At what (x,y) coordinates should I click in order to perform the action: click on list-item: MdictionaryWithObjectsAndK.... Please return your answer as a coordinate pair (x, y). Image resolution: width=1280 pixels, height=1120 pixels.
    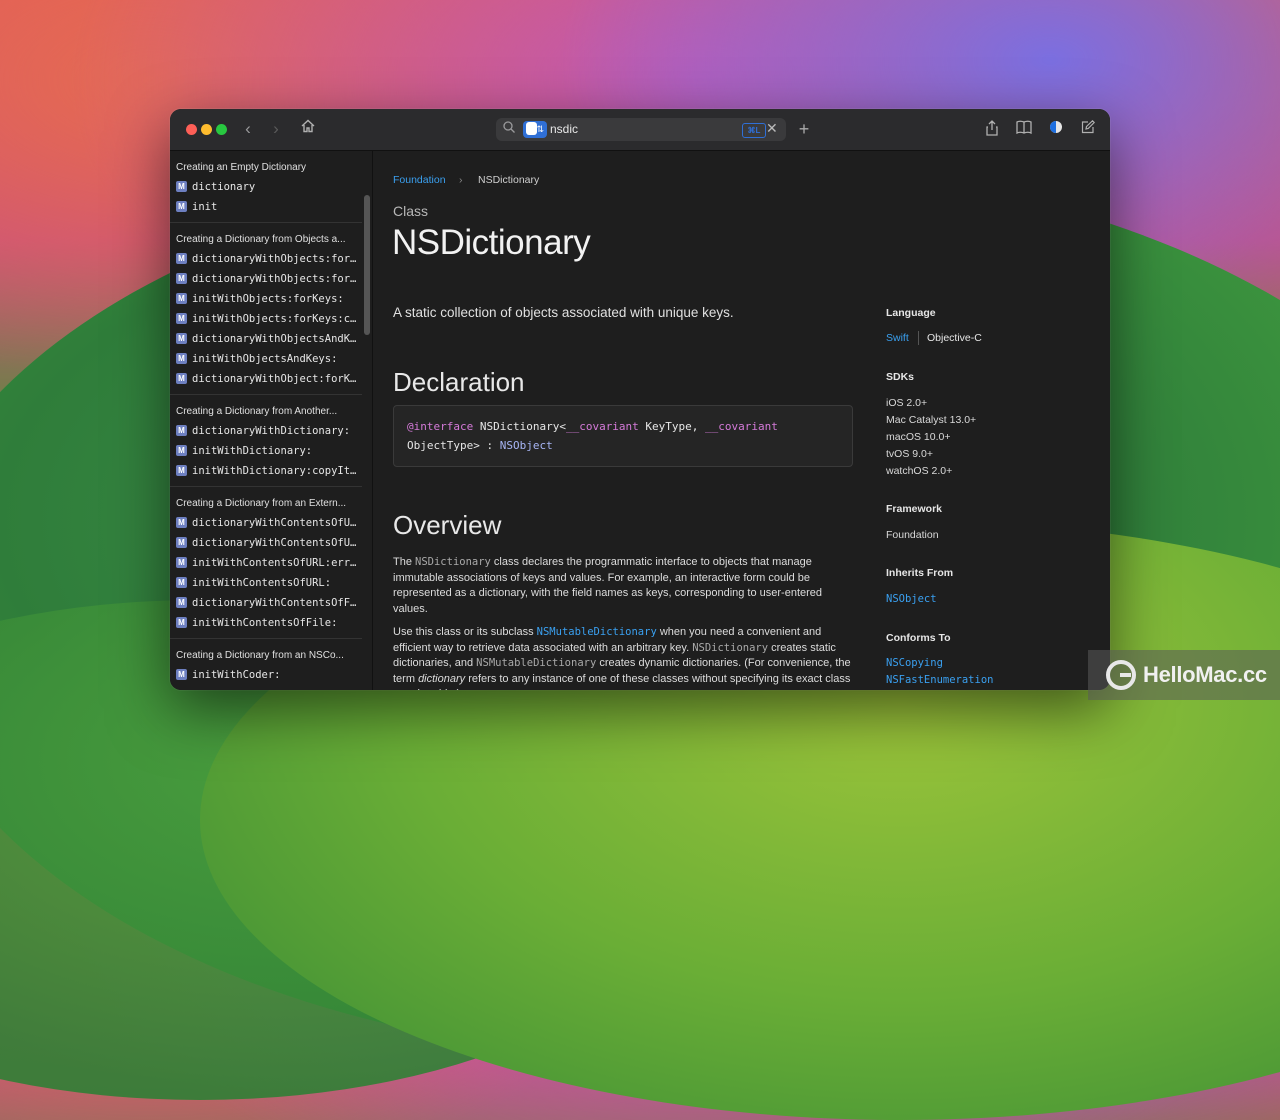
    Looking at the image, I should click on (269, 339).